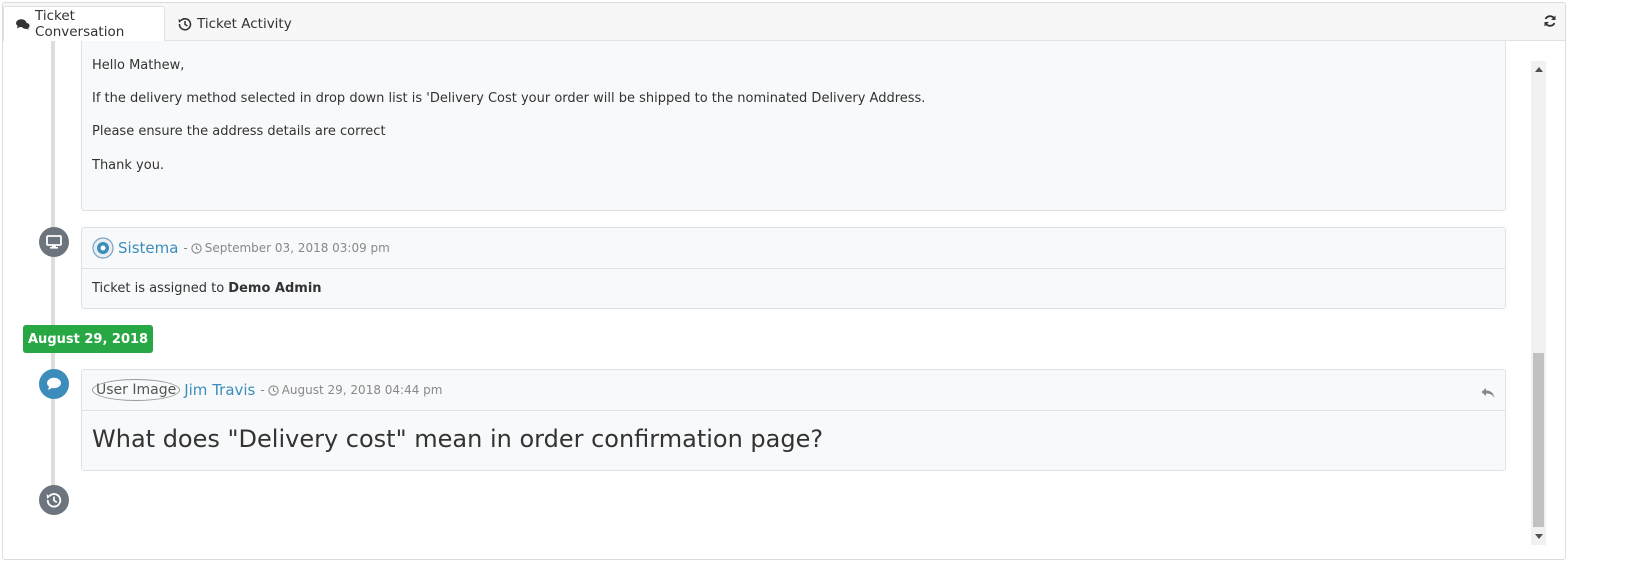 The image size is (1628, 583). What do you see at coordinates (54, 242) in the screenshot?
I see `desktop-icon` at bounding box center [54, 242].